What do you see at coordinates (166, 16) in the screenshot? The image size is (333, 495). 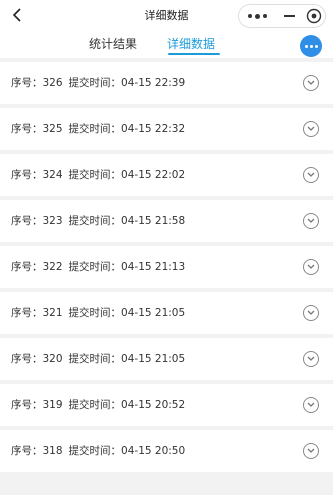 I see `nav-bar: 详细数据` at bounding box center [166, 16].